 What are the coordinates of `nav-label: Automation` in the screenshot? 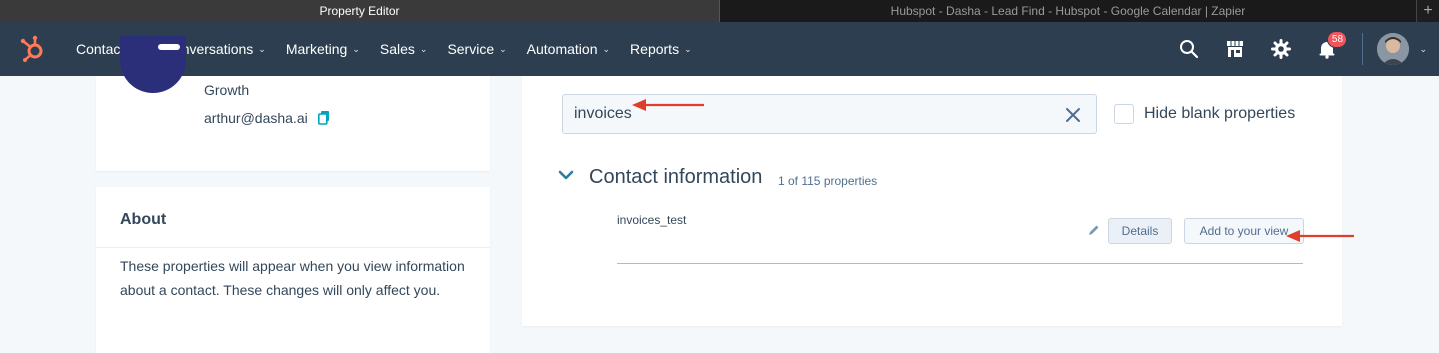 It's located at (562, 49).